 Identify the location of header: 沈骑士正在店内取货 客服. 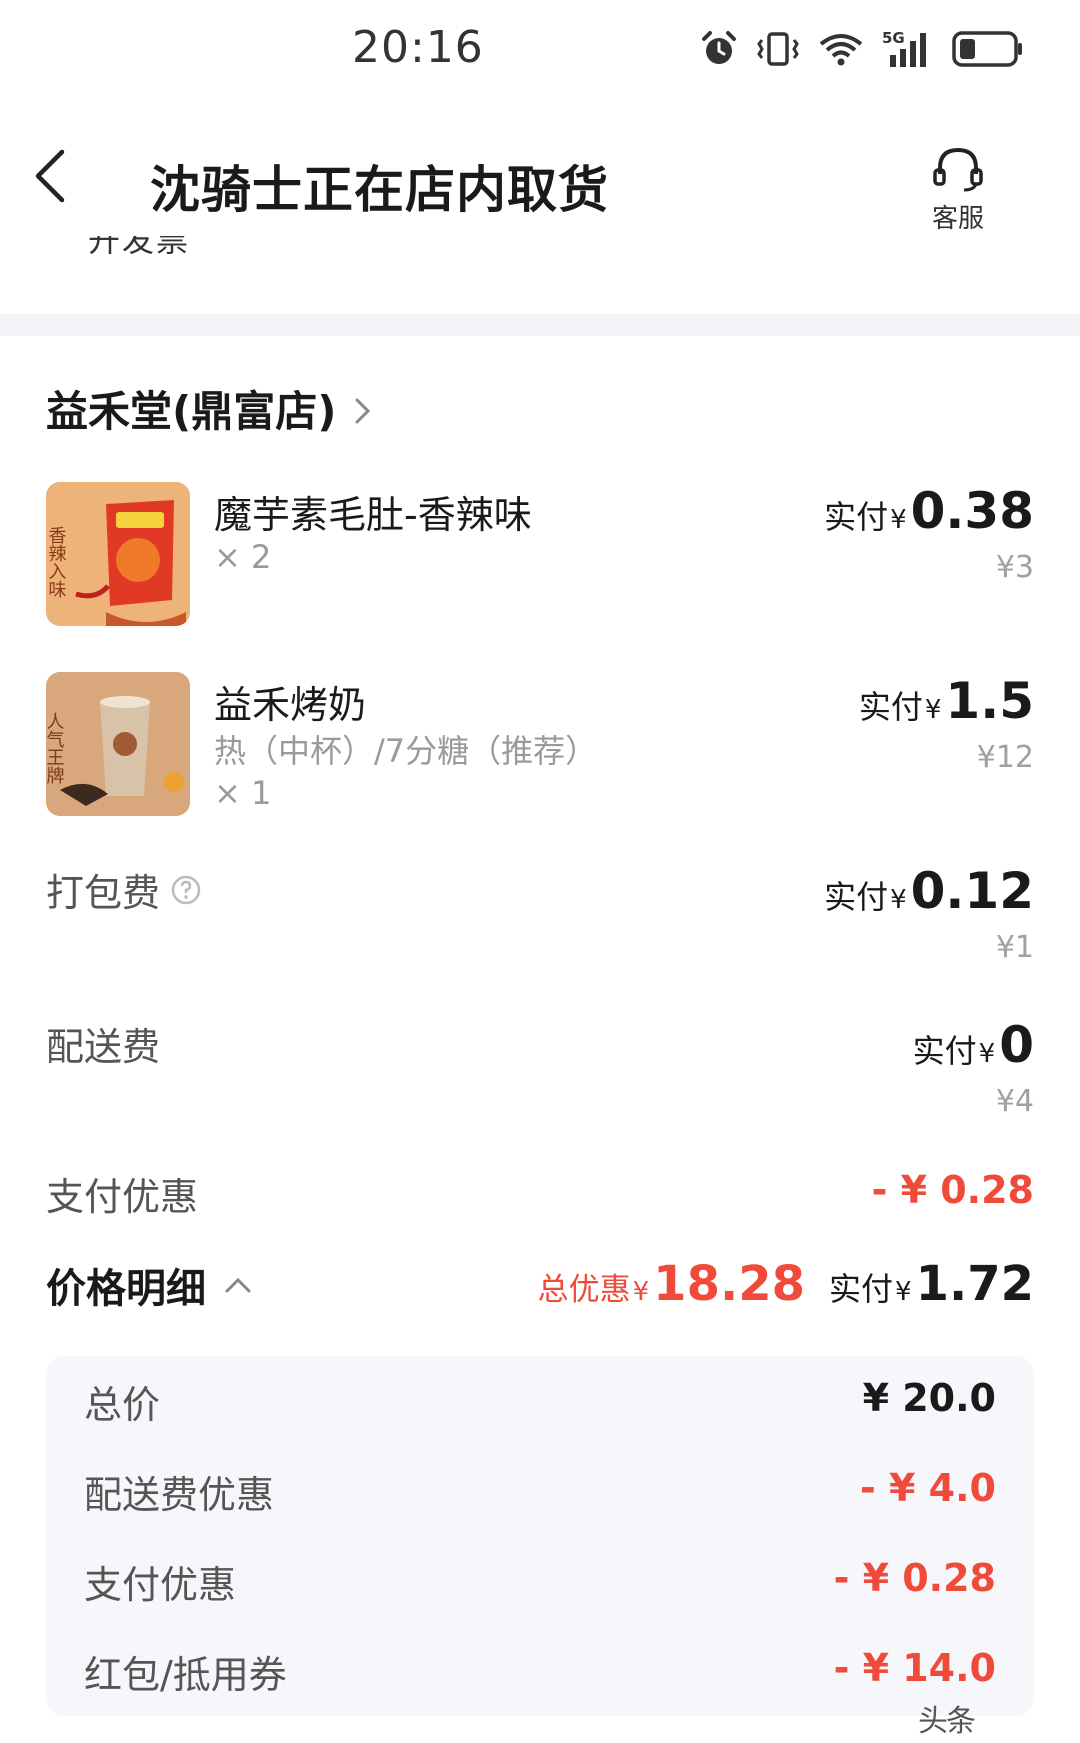
(540, 175).